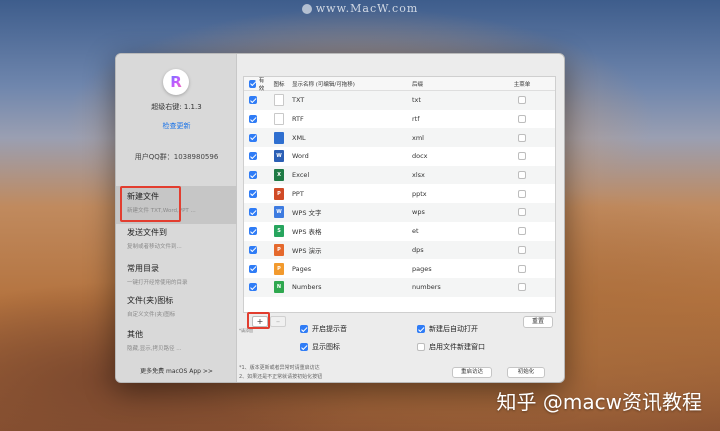 The height and width of the screenshot is (431, 720). I want to click on numbers-icon: N, so click(279, 287).